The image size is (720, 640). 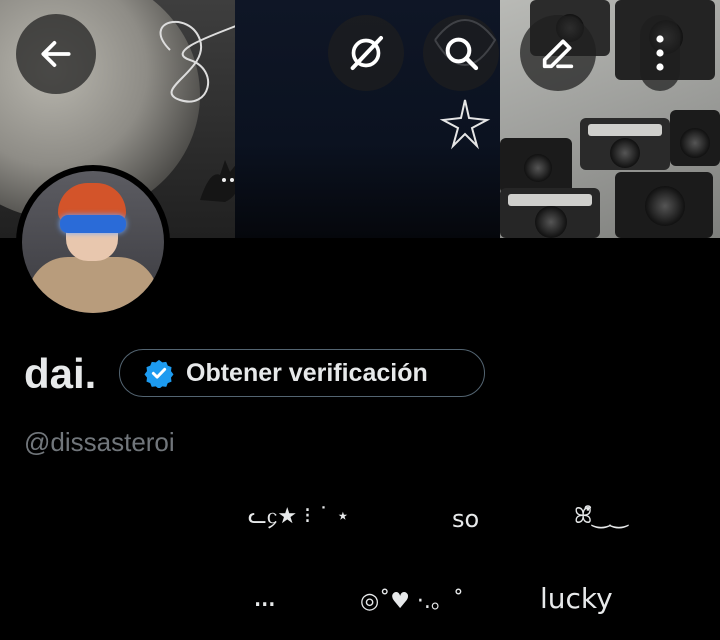 What do you see at coordinates (576, 598) in the screenshot?
I see `bio-row2-word: lucky` at bounding box center [576, 598].